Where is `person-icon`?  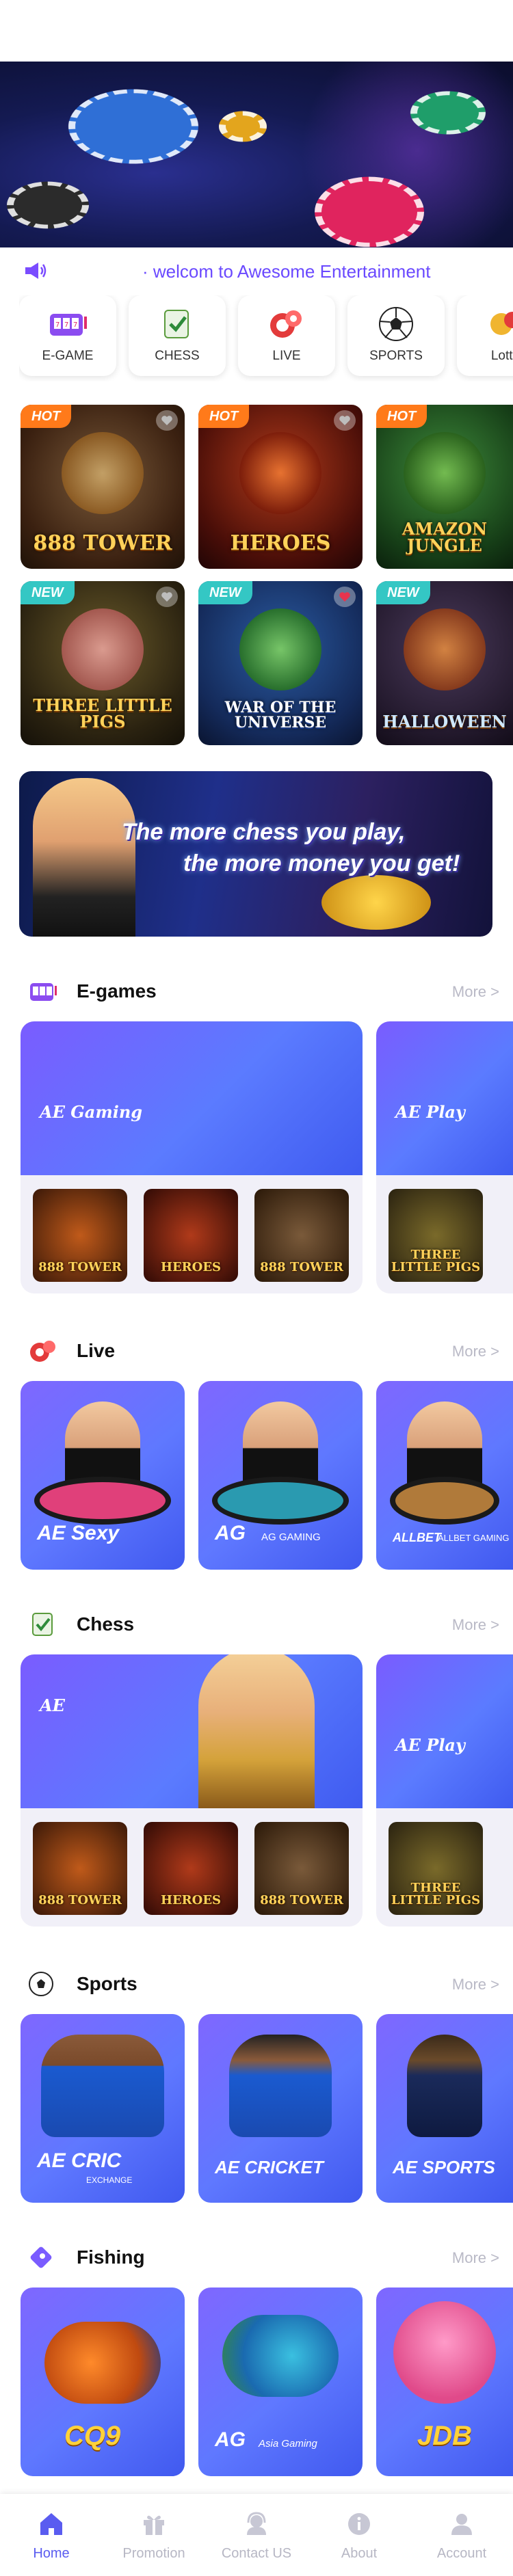
person-icon is located at coordinates (462, 2524).